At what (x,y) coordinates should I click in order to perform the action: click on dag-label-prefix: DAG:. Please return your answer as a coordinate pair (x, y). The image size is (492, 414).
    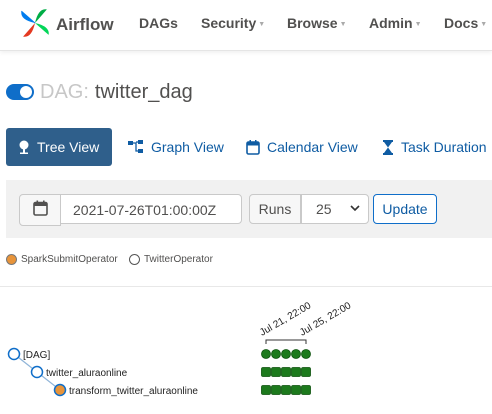
    Looking at the image, I should click on (64, 91).